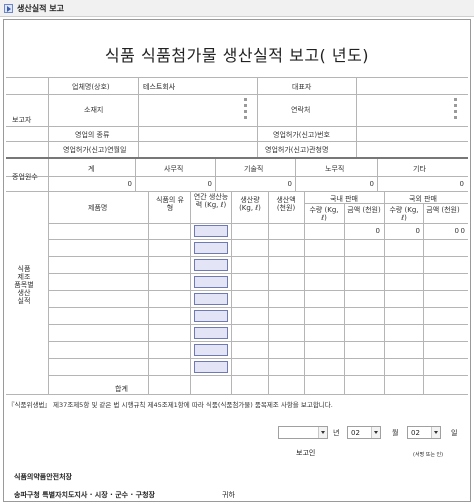 This screenshot has height=504, width=474. What do you see at coordinates (237, 158) in the screenshot?
I see `section-divider` at bounding box center [237, 158].